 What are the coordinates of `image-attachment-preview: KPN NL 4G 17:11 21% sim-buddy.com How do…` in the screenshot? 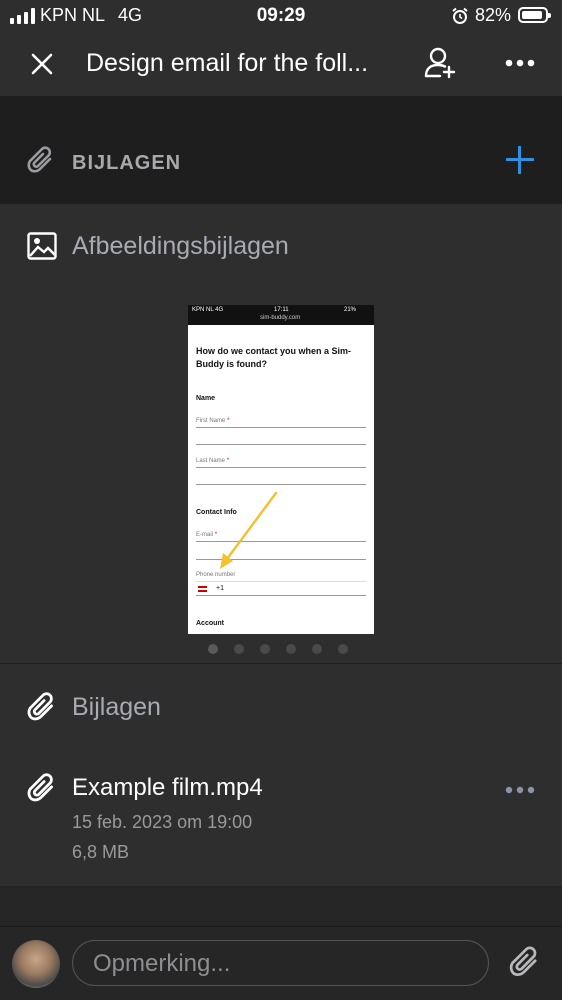 It's located at (281, 469).